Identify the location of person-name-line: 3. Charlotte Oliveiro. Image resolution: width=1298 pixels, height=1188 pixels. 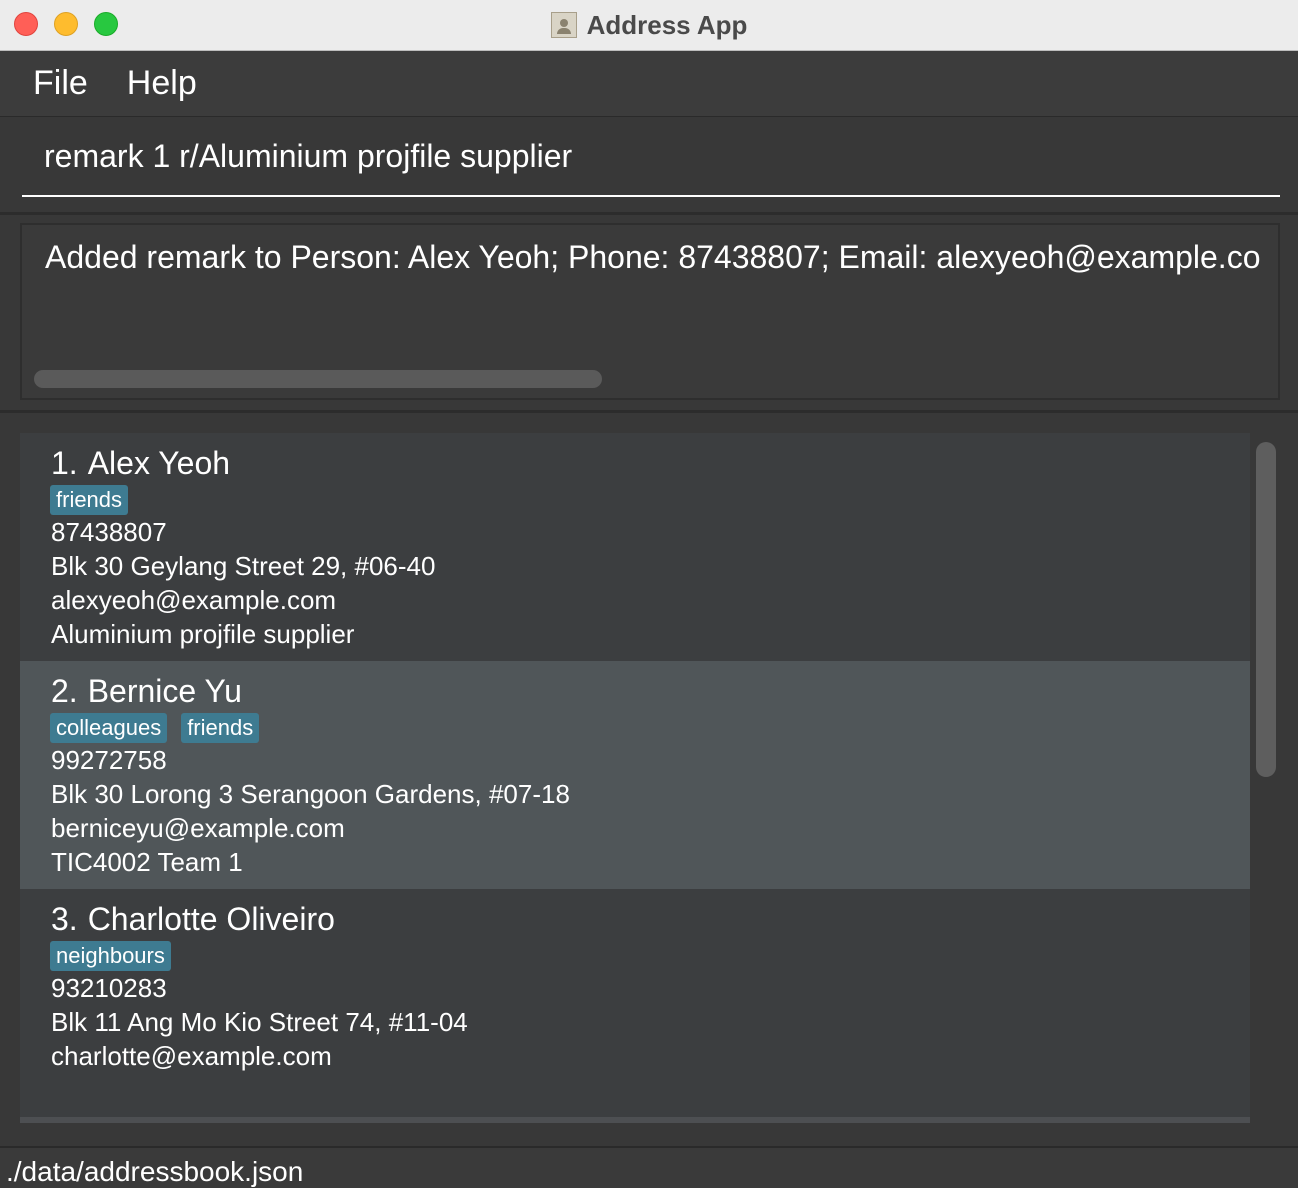
(193, 919).